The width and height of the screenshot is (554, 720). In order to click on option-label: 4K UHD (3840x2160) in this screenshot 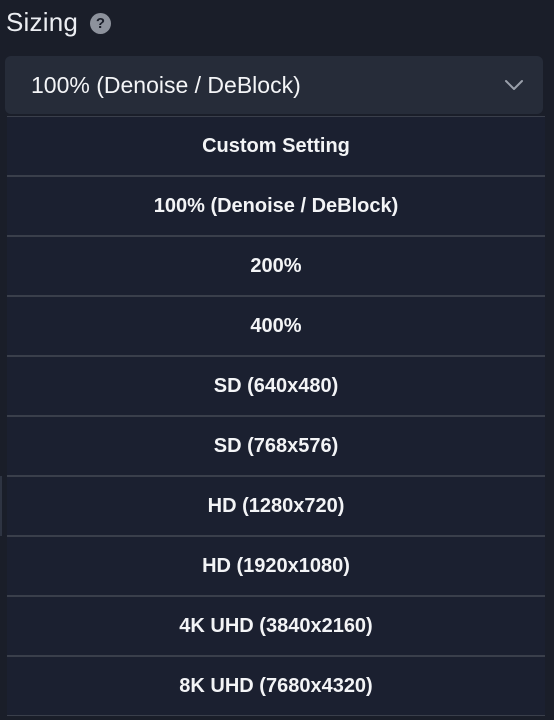, I will do `click(276, 625)`.